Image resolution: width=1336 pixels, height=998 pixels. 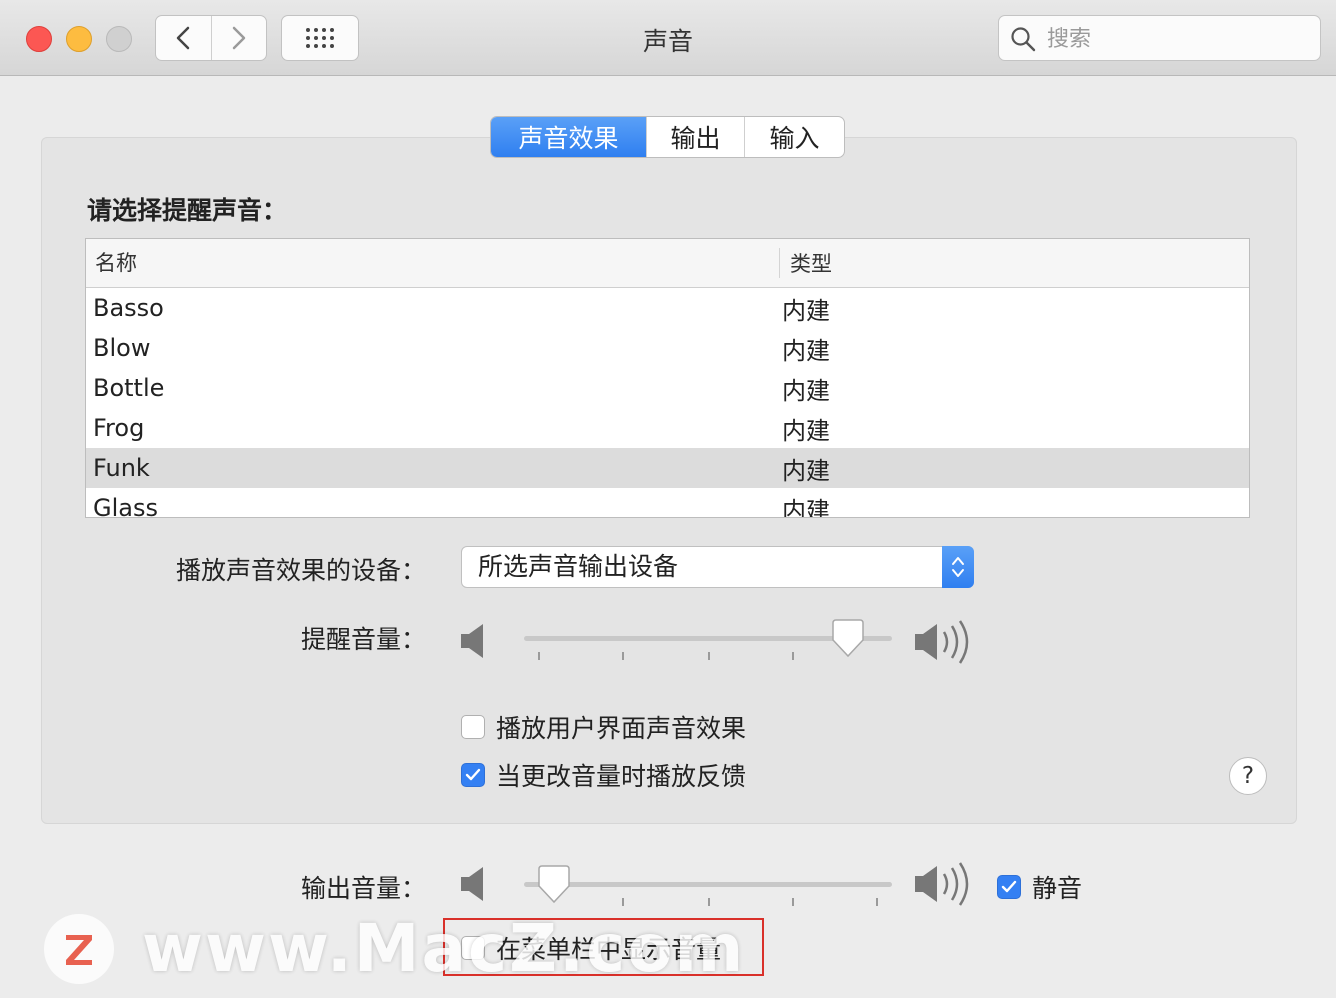 I want to click on sound-name: Blow, so click(x=122, y=348).